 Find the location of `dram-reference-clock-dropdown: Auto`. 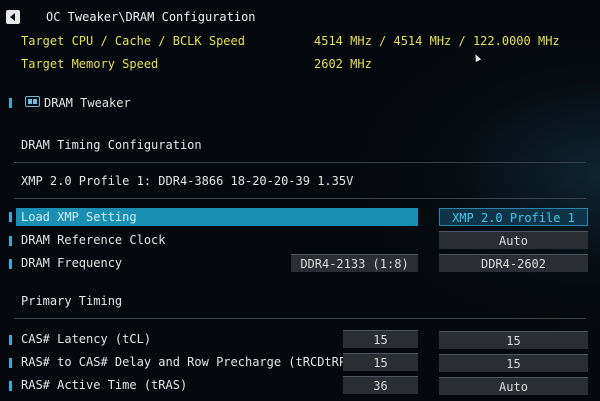

dram-reference-clock-dropdown: Auto is located at coordinates (513, 240).